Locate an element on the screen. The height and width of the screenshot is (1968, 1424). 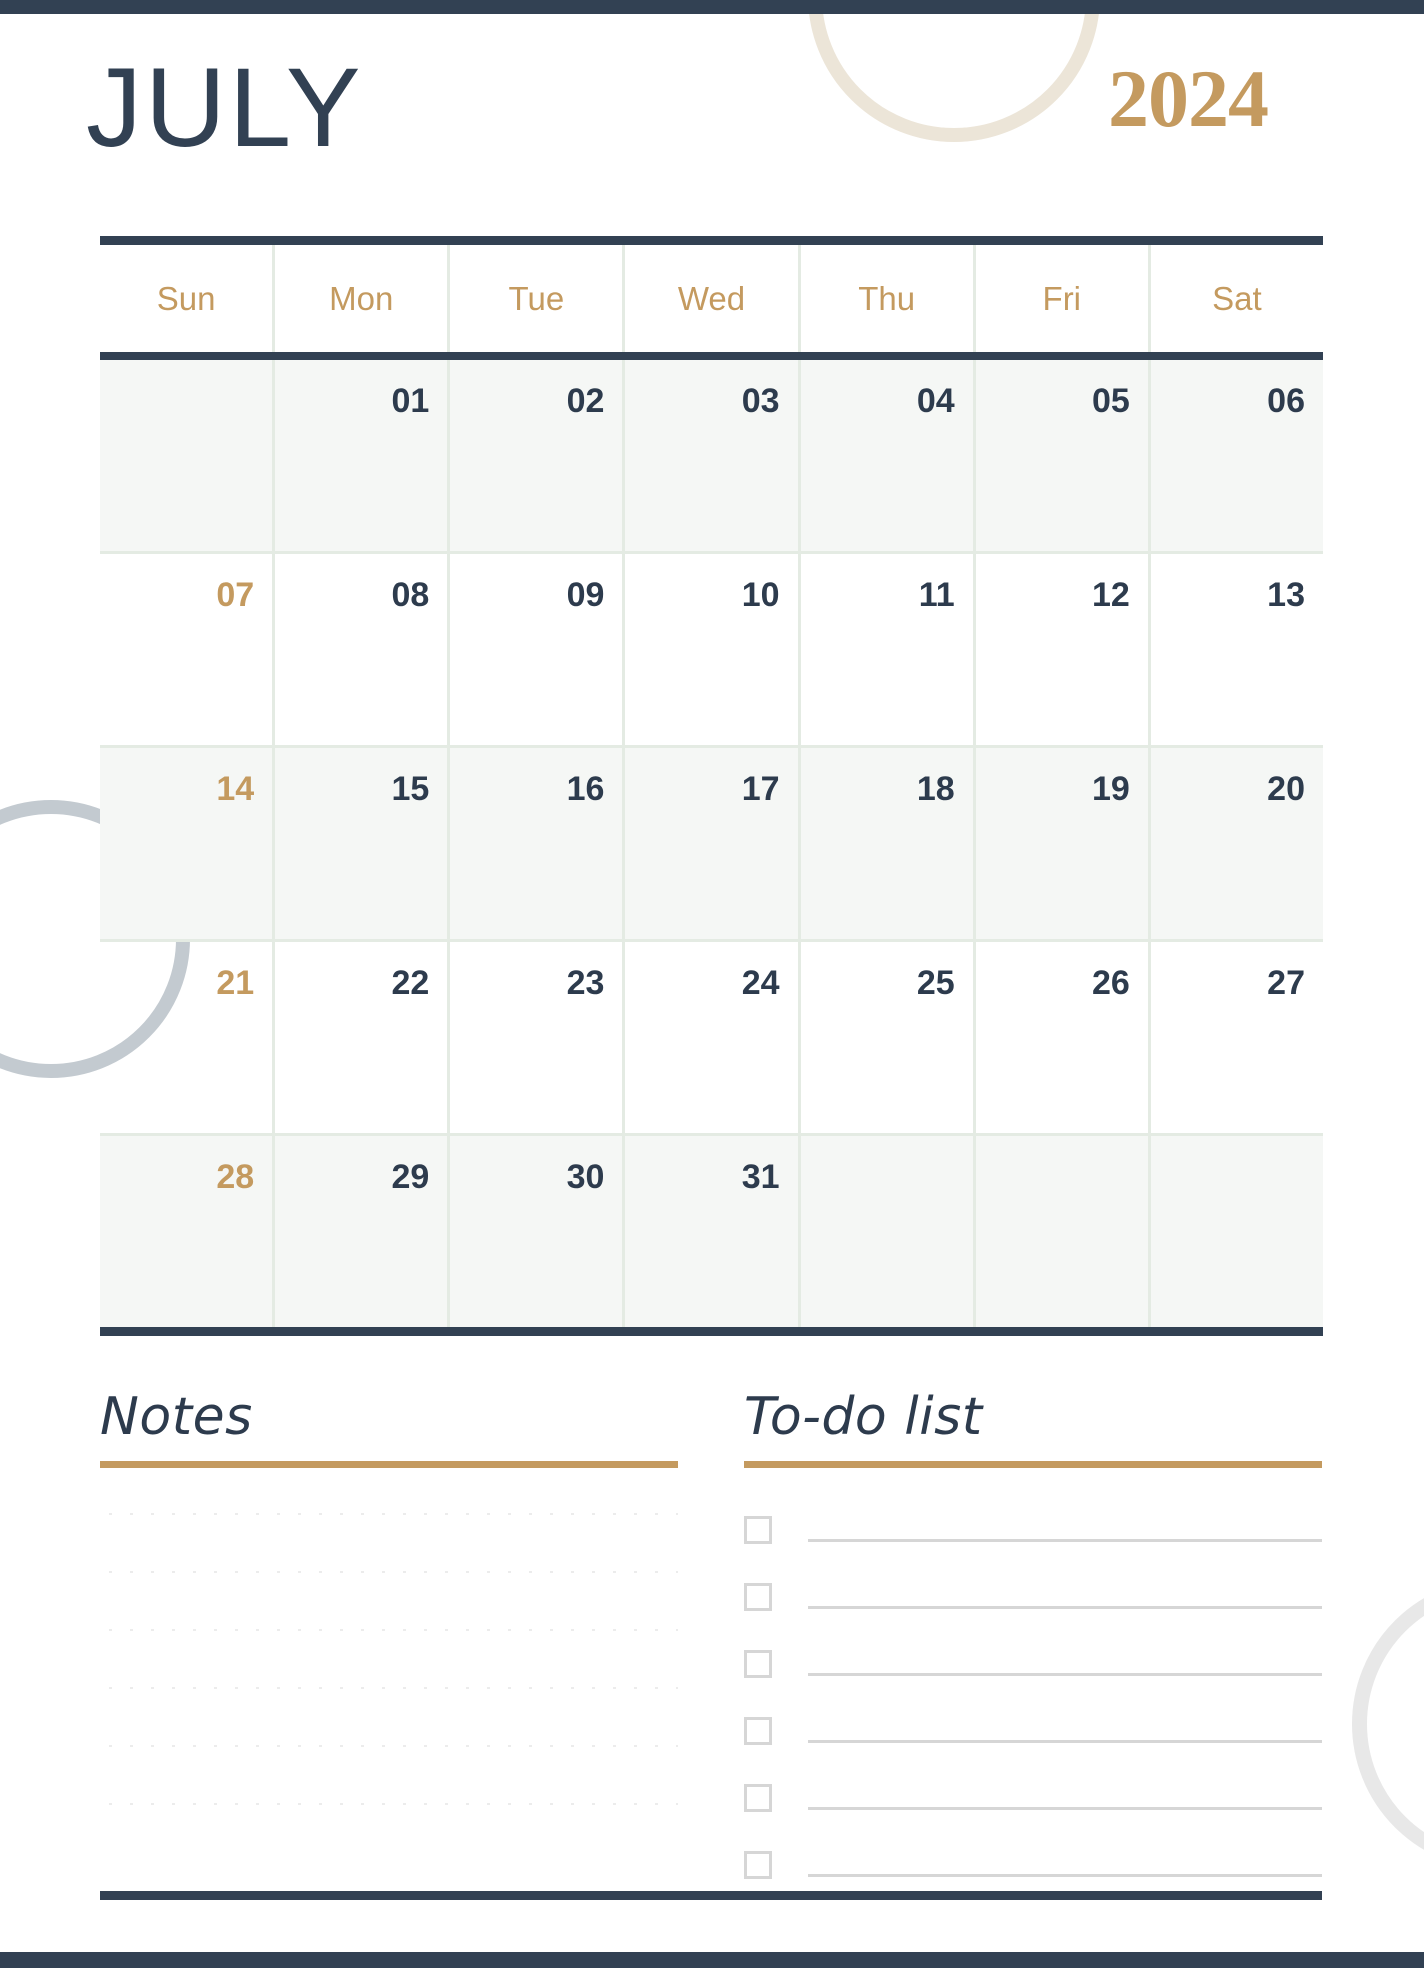
notes-panel: Notes is located at coordinates (389, 1643).